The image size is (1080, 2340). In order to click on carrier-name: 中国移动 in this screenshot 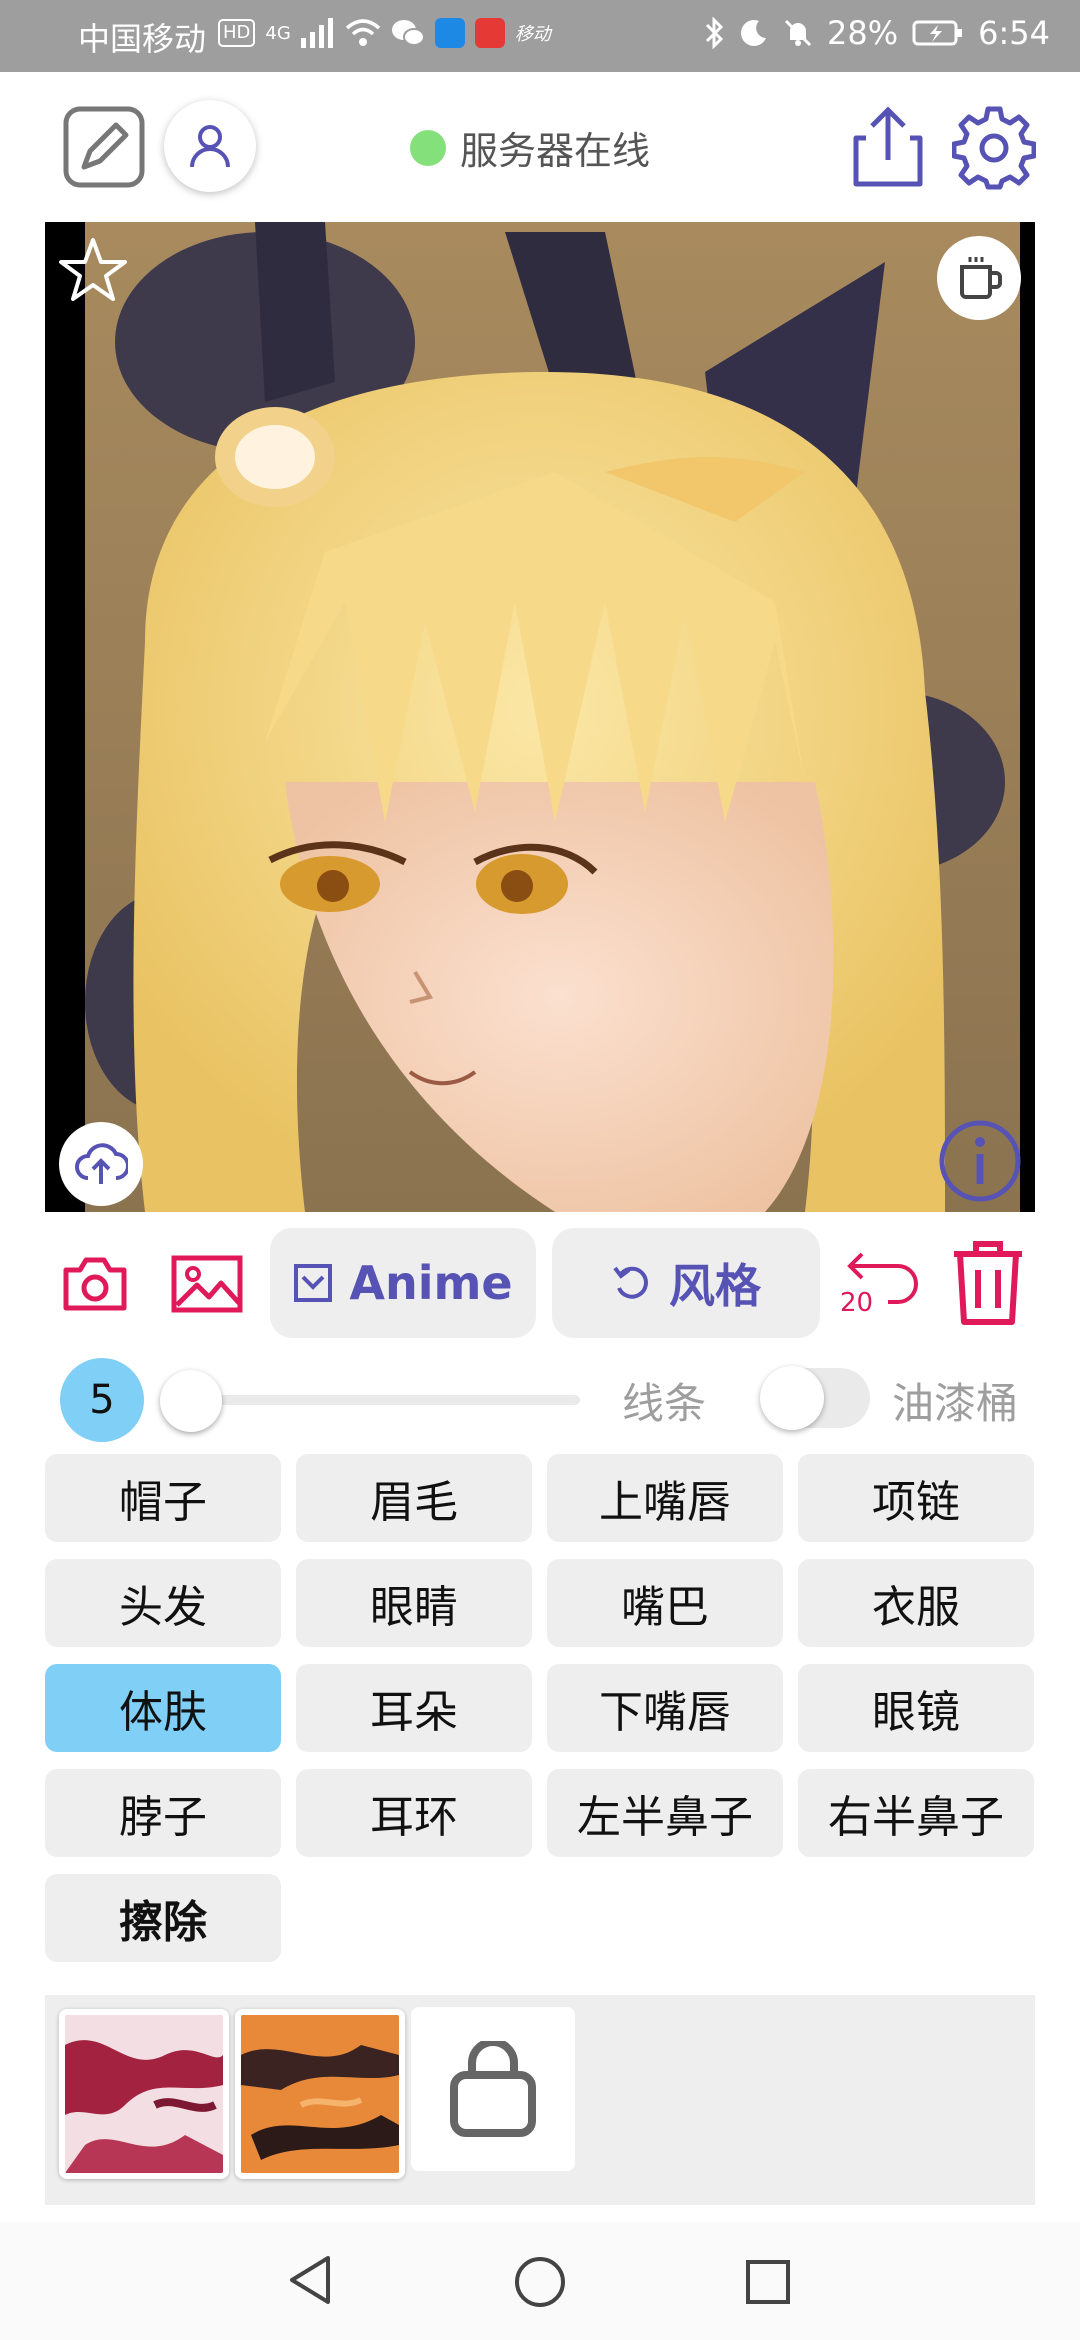, I will do `click(142, 39)`.